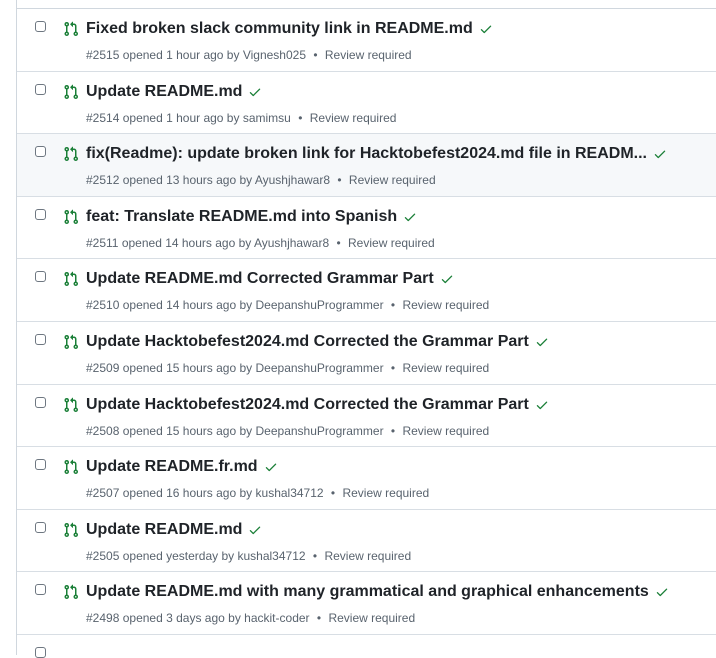 Image resolution: width=716 pixels, height=658 pixels. I want to click on pr-opened-text: opened 14 hours ago by, so click(186, 242).